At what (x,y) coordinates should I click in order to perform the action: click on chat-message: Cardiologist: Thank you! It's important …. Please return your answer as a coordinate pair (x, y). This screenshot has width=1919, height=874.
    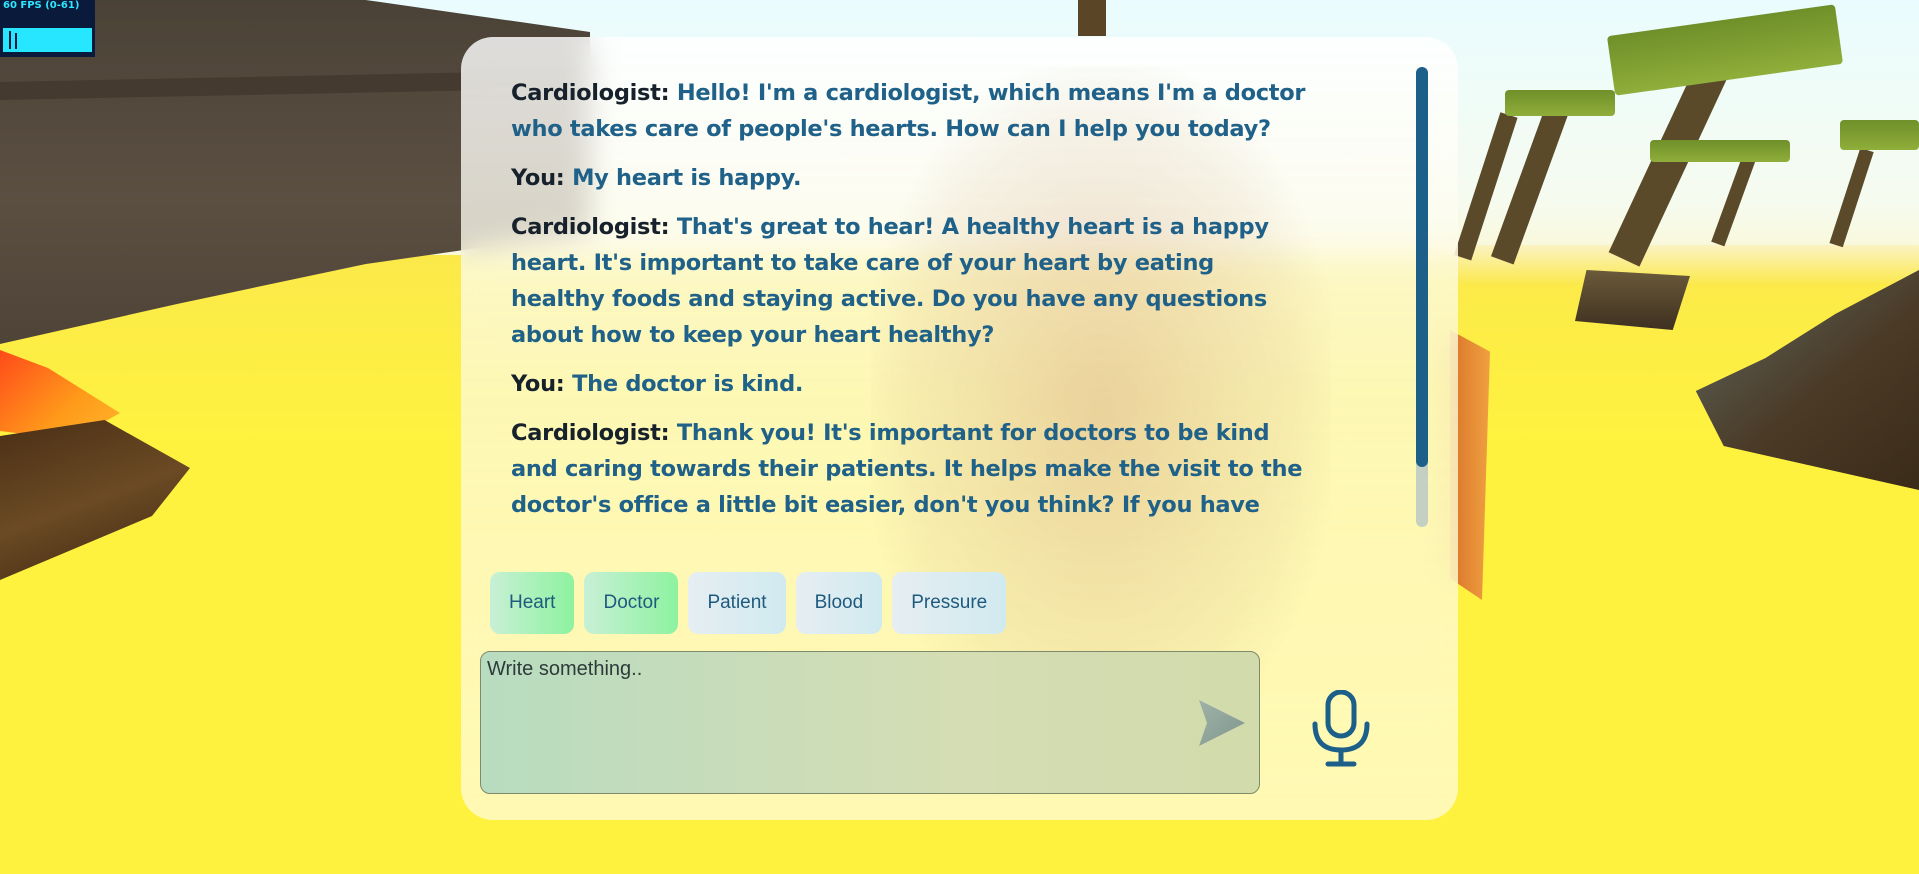
    Looking at the image, I should click on (911, 467).